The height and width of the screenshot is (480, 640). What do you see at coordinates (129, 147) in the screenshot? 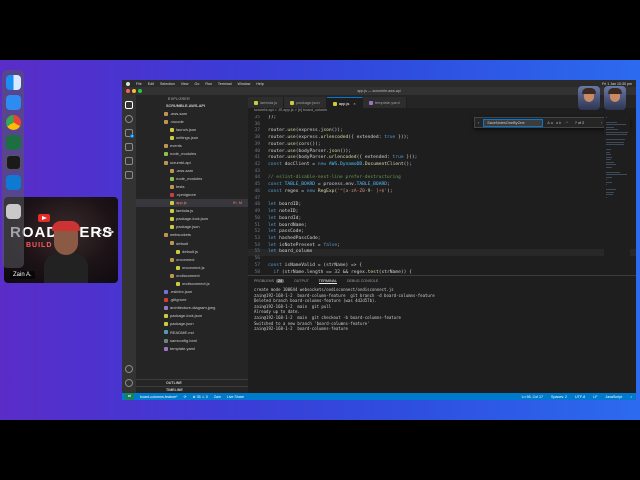
I see `run-debug-icon` at bounding box center [129, 147].